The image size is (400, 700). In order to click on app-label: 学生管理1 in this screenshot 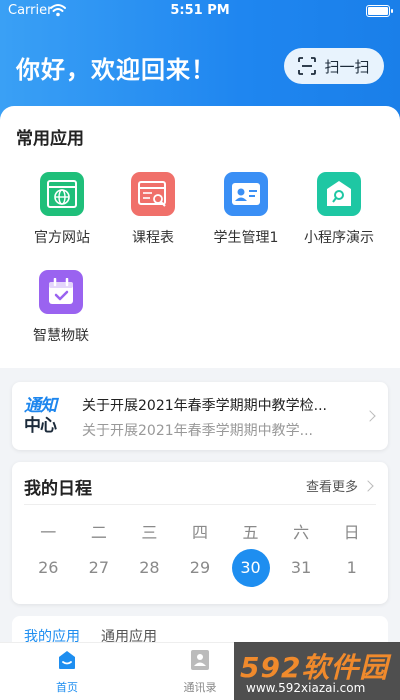, I will do `click(246, 238)`.